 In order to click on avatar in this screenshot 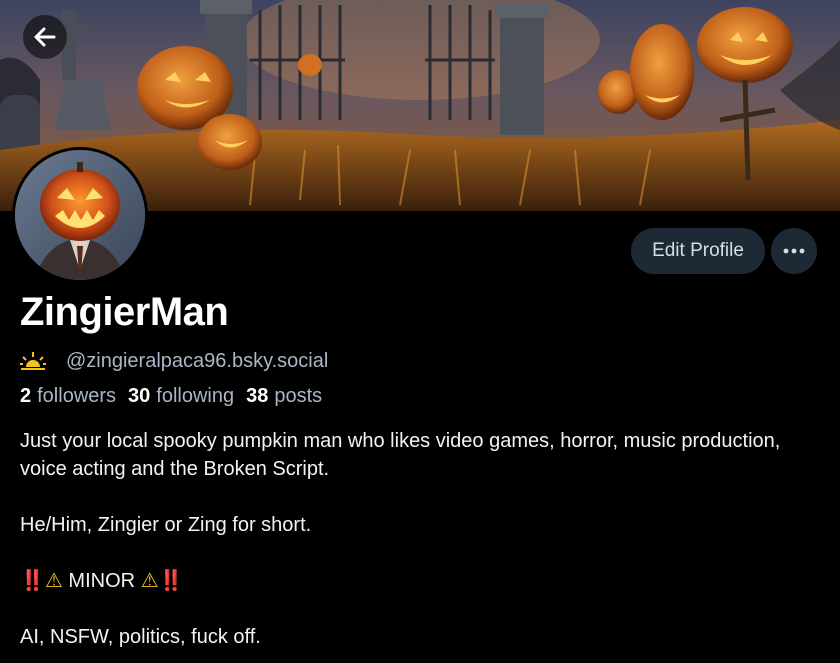, I will do `click(80, 215)`.